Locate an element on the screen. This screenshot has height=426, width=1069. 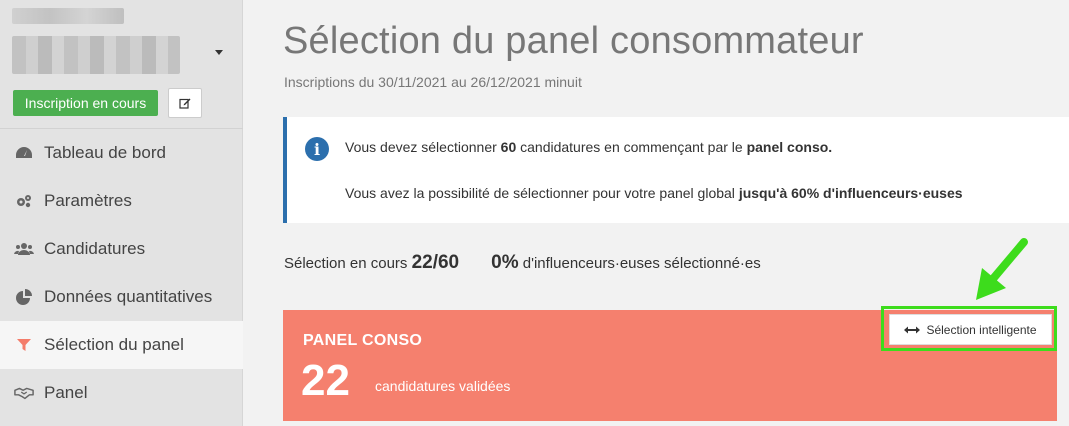
edit-button is located at coordinates (185, 103).